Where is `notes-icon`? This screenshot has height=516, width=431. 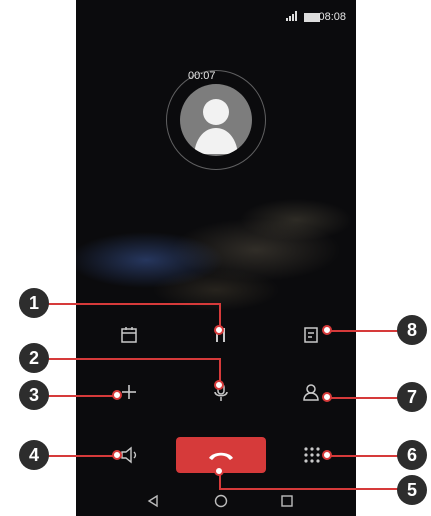
notes-icon is located at coordinates (311, 335).